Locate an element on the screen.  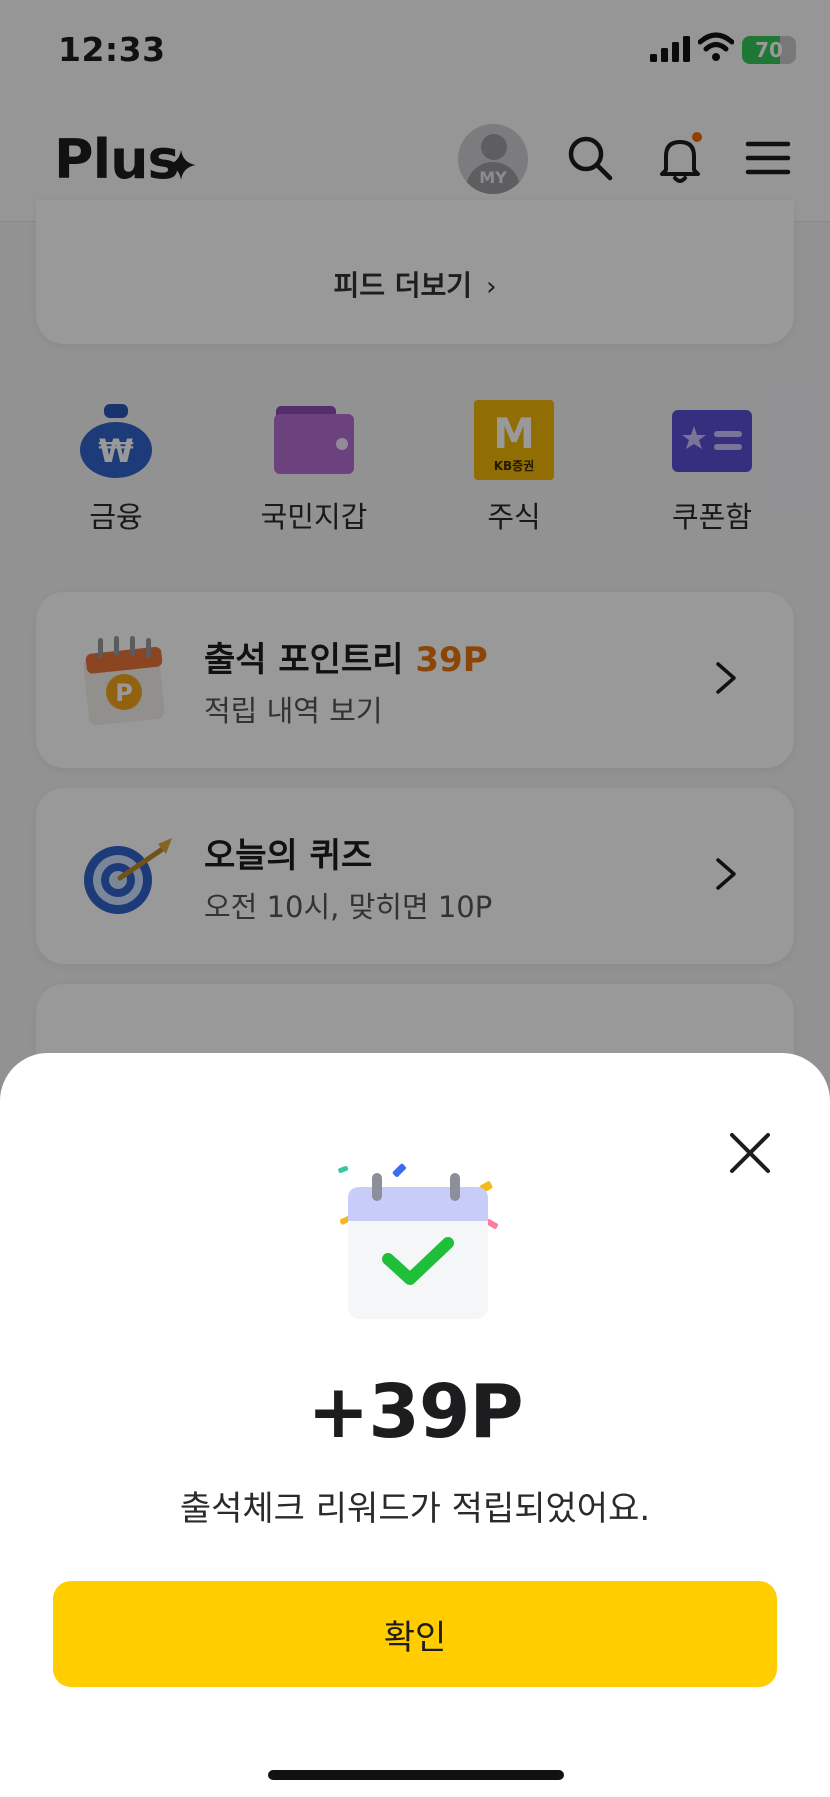
close-icon is located at coordinates (750, 1153).